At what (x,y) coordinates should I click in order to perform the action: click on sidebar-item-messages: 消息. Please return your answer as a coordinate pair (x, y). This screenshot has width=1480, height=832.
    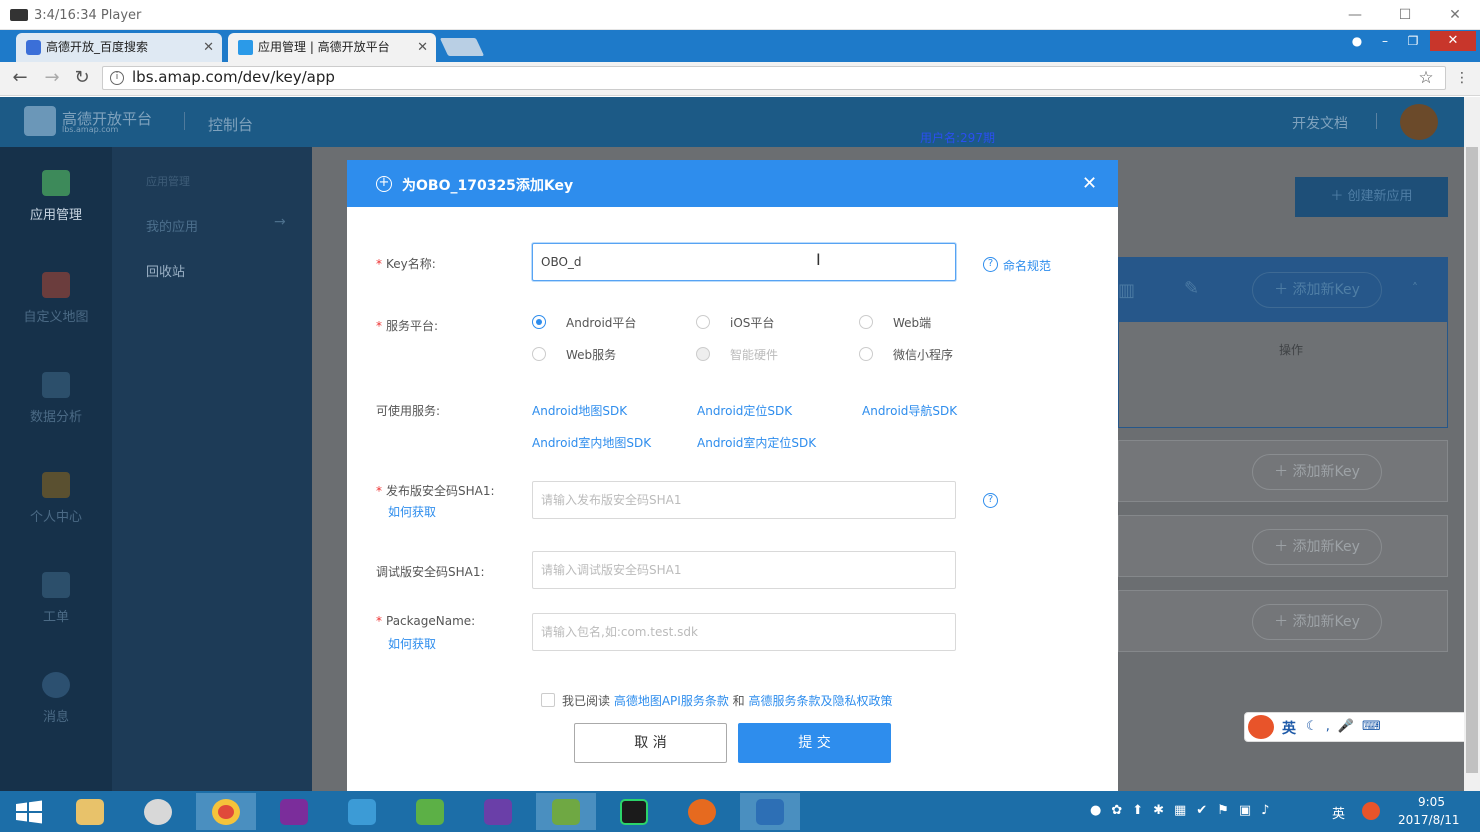
    Looking at the image, I should click on (56, 722).